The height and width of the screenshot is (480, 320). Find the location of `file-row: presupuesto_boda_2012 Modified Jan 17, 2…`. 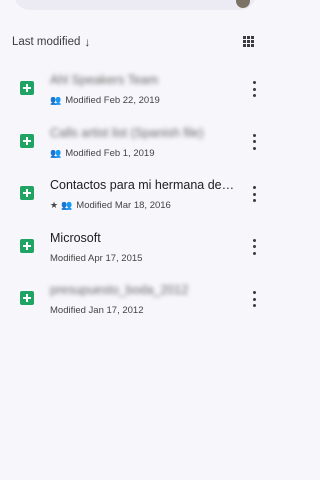

file-row: presupuesto_boda_2012 Modified Jan 17, 2… is located at coordinates (135, 302).